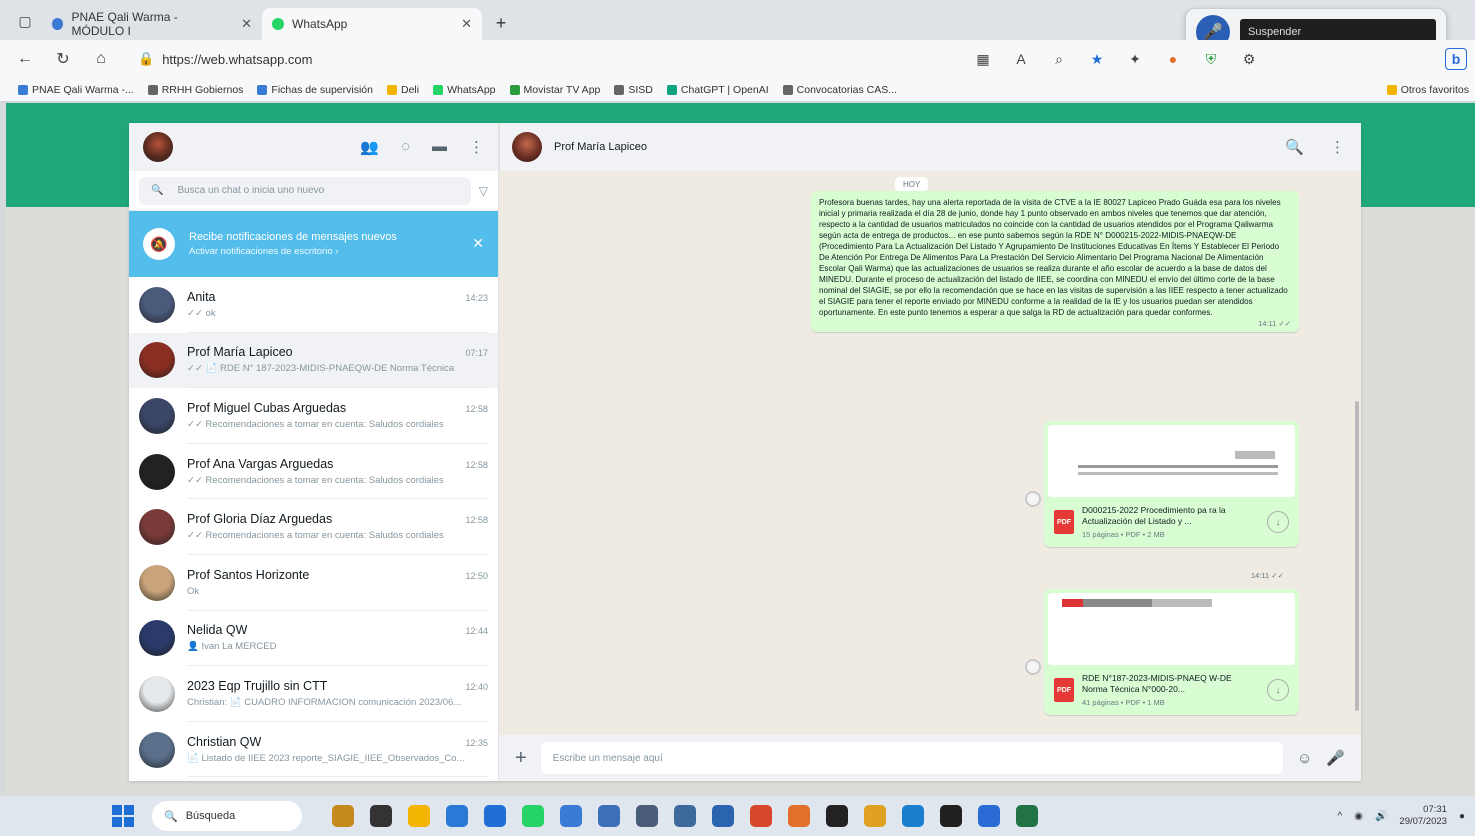 The height and width of the screenshot is (836, 1475). I want to click on communities-icon: 👥, so click(369, 147).